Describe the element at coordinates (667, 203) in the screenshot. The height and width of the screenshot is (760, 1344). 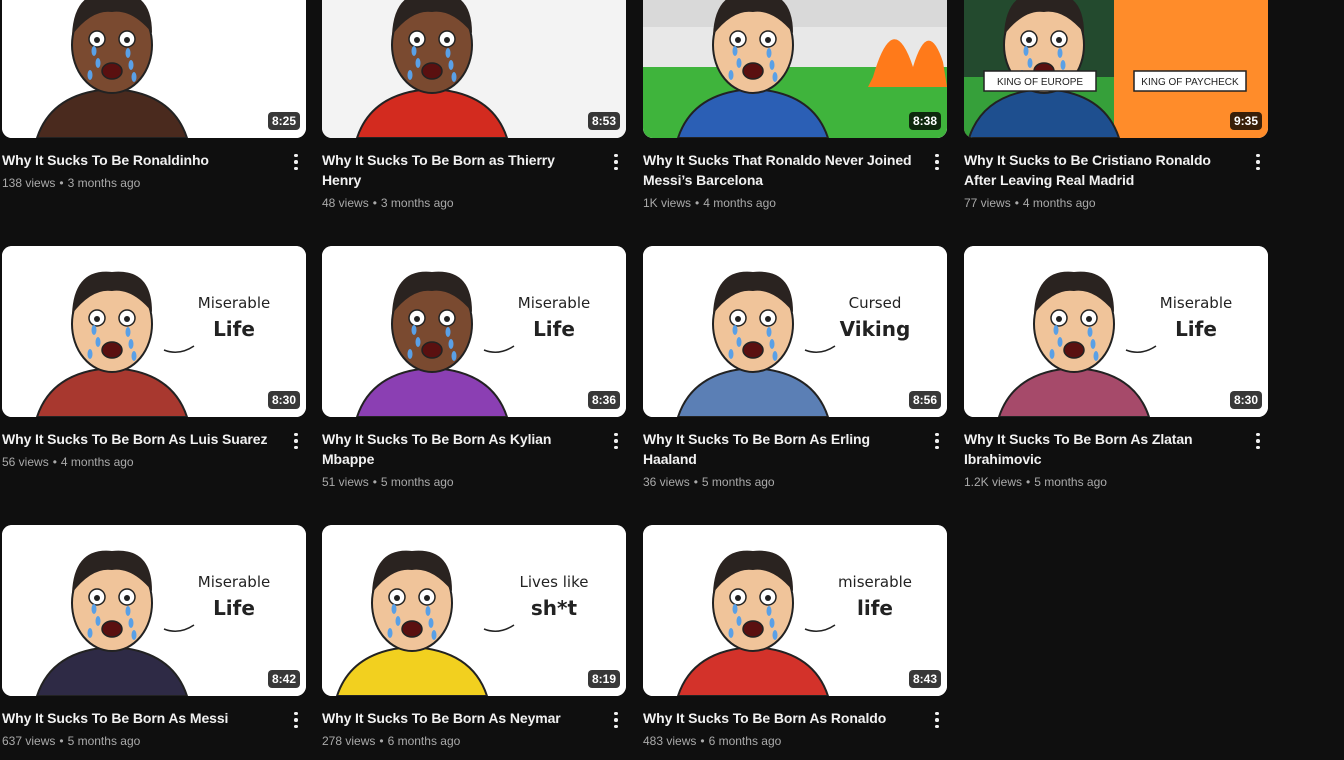
I see `view-count: 1K views` at that location.